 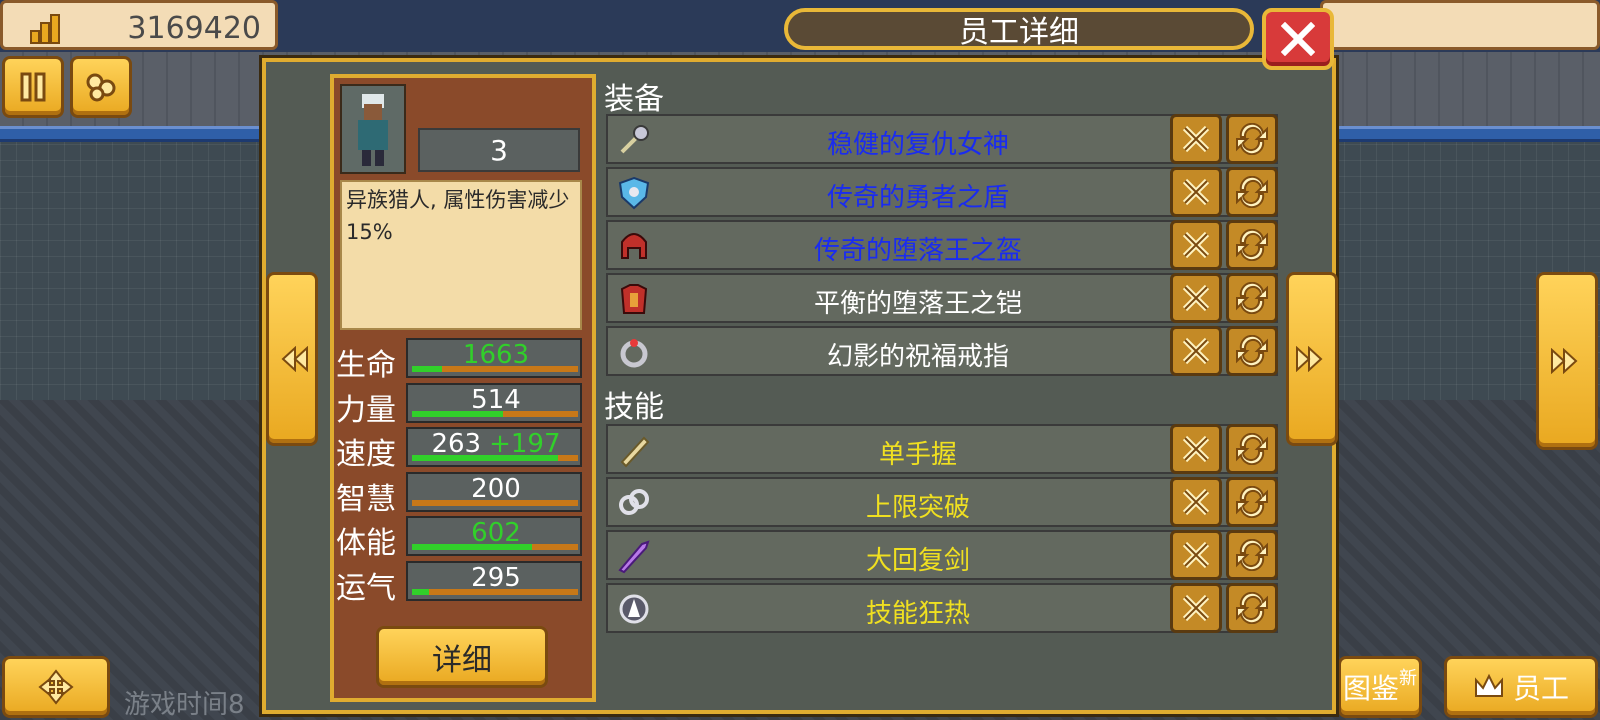 What do you see at coordinates (373, 130) in the screenshot?
I see `hunter-portrait-icon` at bounding box center [373, 130].